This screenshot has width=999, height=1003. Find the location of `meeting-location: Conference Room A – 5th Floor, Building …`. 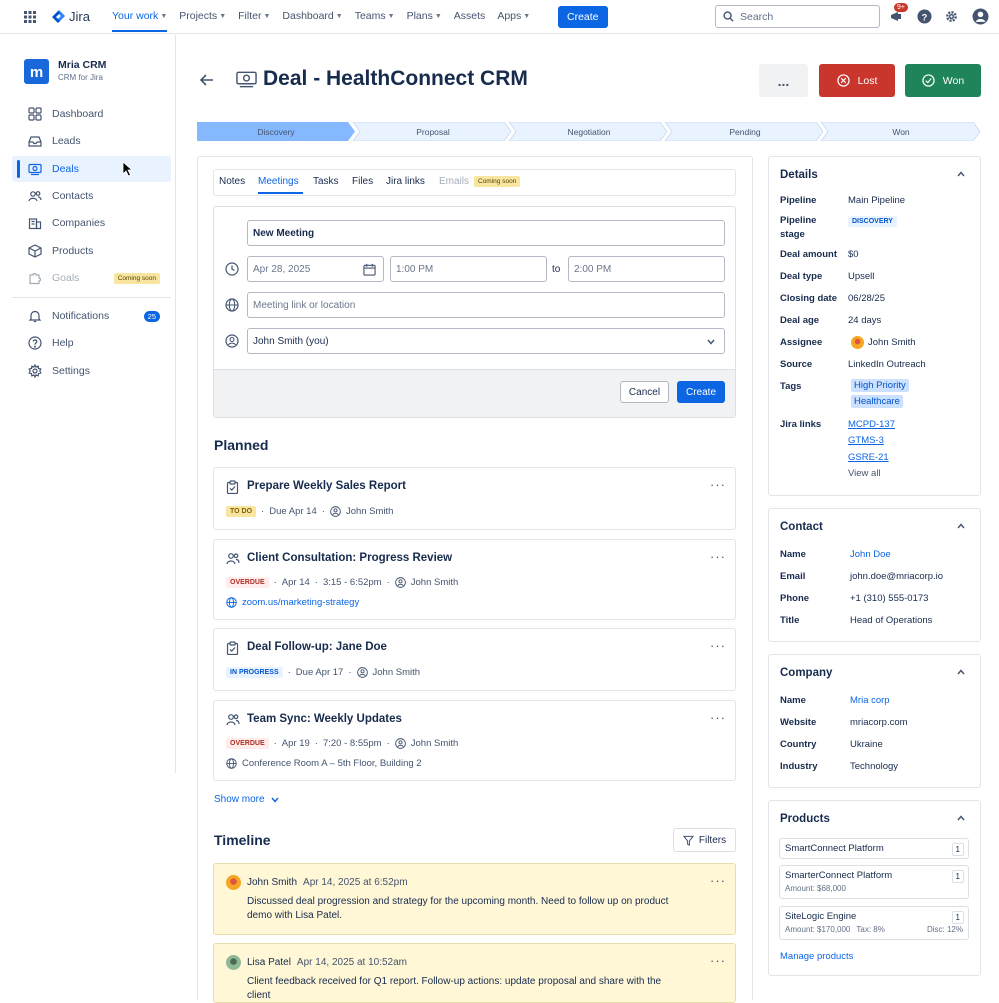

meeting-location: Conference Room A – 5th Floor, Building … is located at coordinates (324, 763).